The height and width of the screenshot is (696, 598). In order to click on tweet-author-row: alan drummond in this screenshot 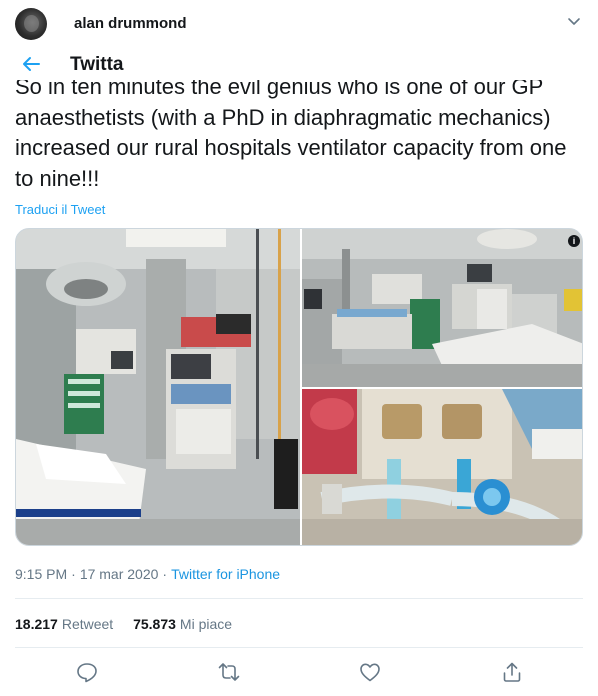, I will do `click(299, 24)`.